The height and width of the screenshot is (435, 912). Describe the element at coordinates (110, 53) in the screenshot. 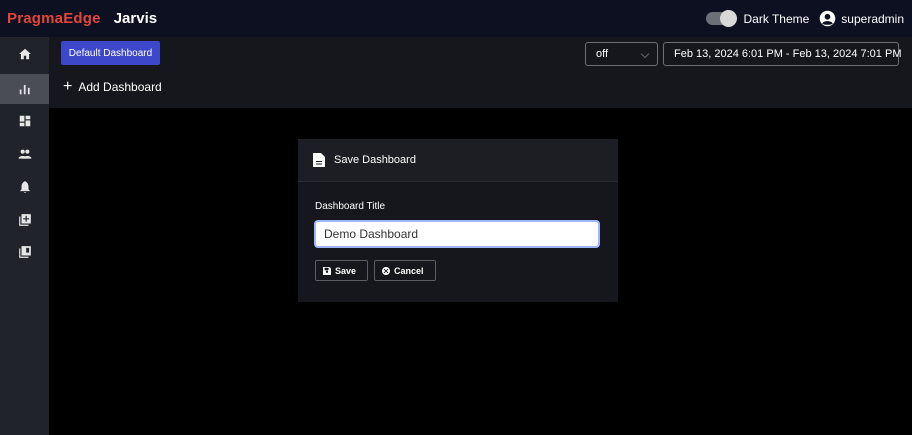

I see `tab-default-dashboard: Default Dashboard` at that location.